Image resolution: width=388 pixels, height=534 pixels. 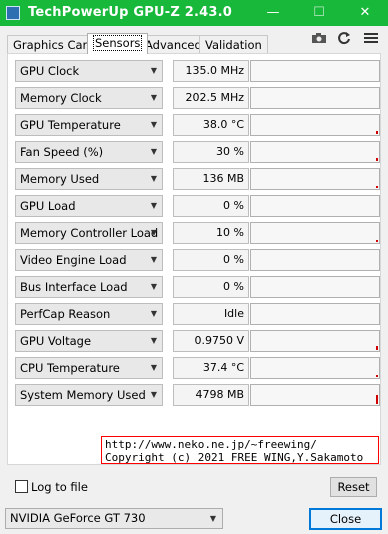 What do you see at coordinates (233, 44) in the screenshot?
I see `tab-validation: Validation` at bounding box center [233, 44].